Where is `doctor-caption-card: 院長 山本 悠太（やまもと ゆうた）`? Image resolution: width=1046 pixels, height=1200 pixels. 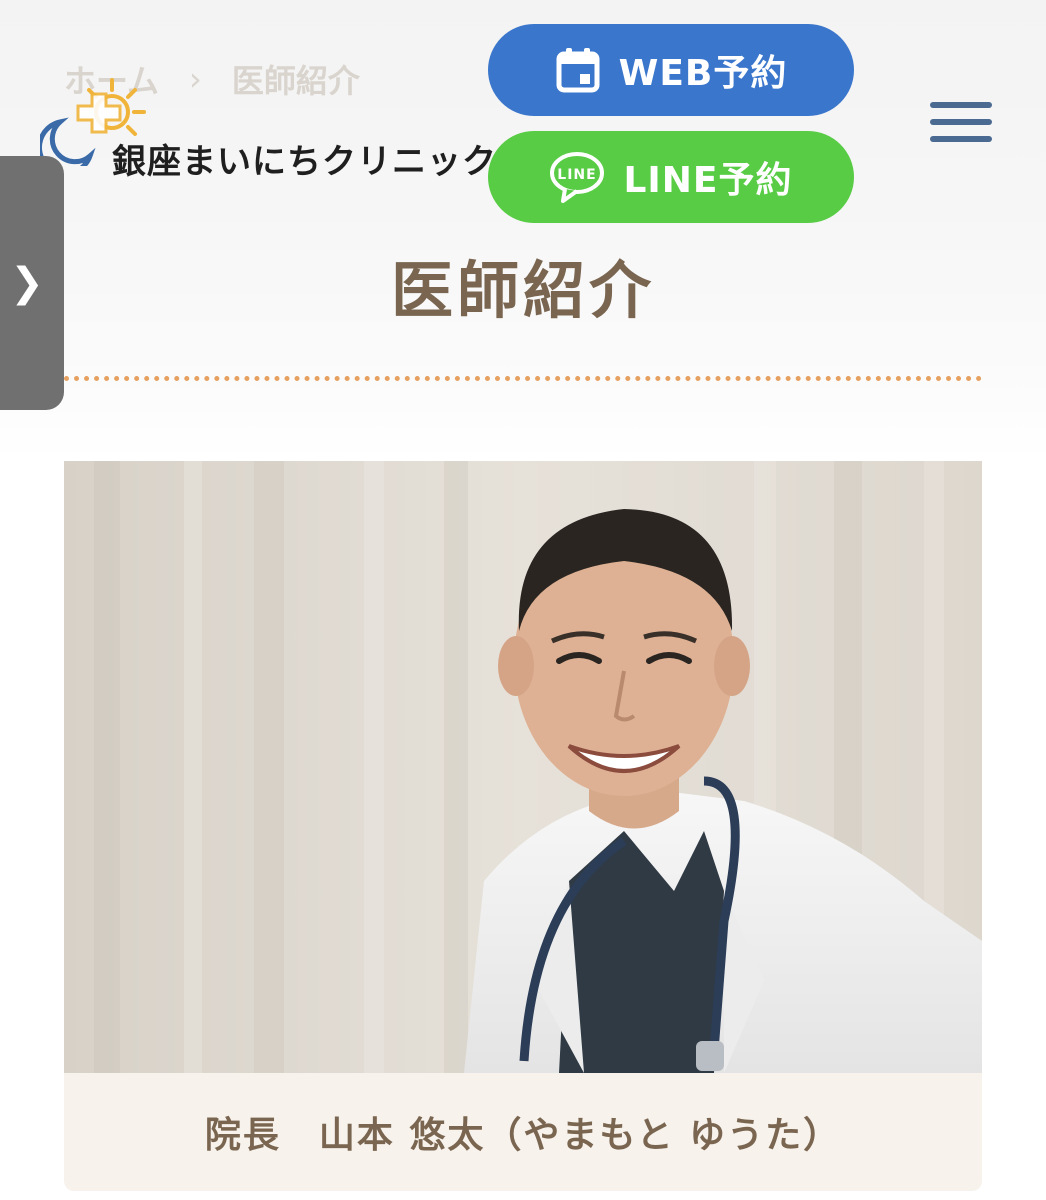
doctor-caption-card: 院長 山本 悠太（やまもと ゆうた） is located at coordinates (523, 1132).